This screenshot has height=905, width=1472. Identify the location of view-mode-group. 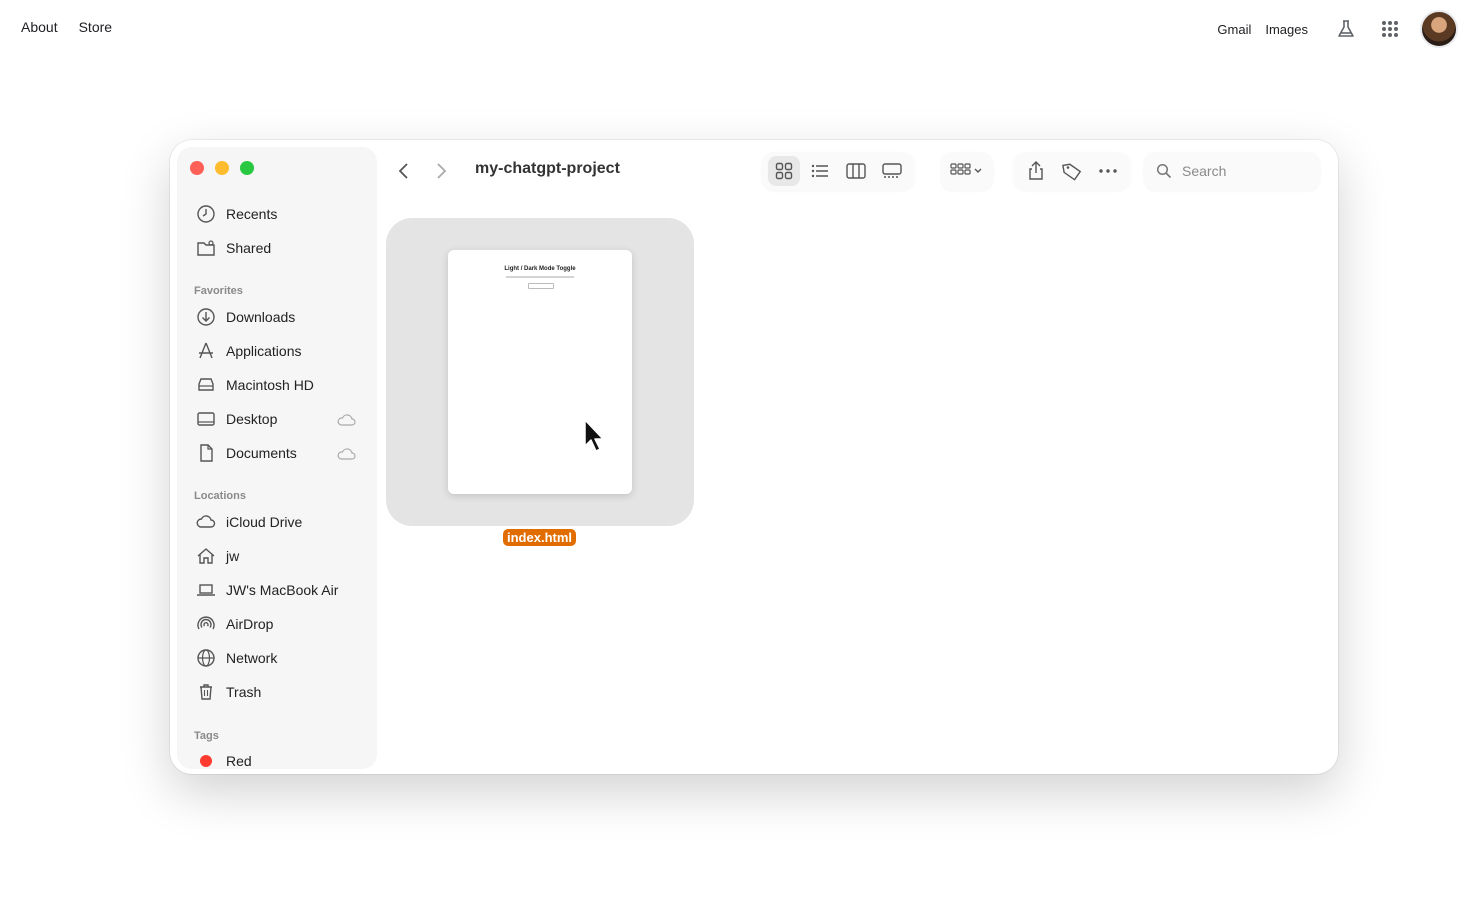
(838, 171).